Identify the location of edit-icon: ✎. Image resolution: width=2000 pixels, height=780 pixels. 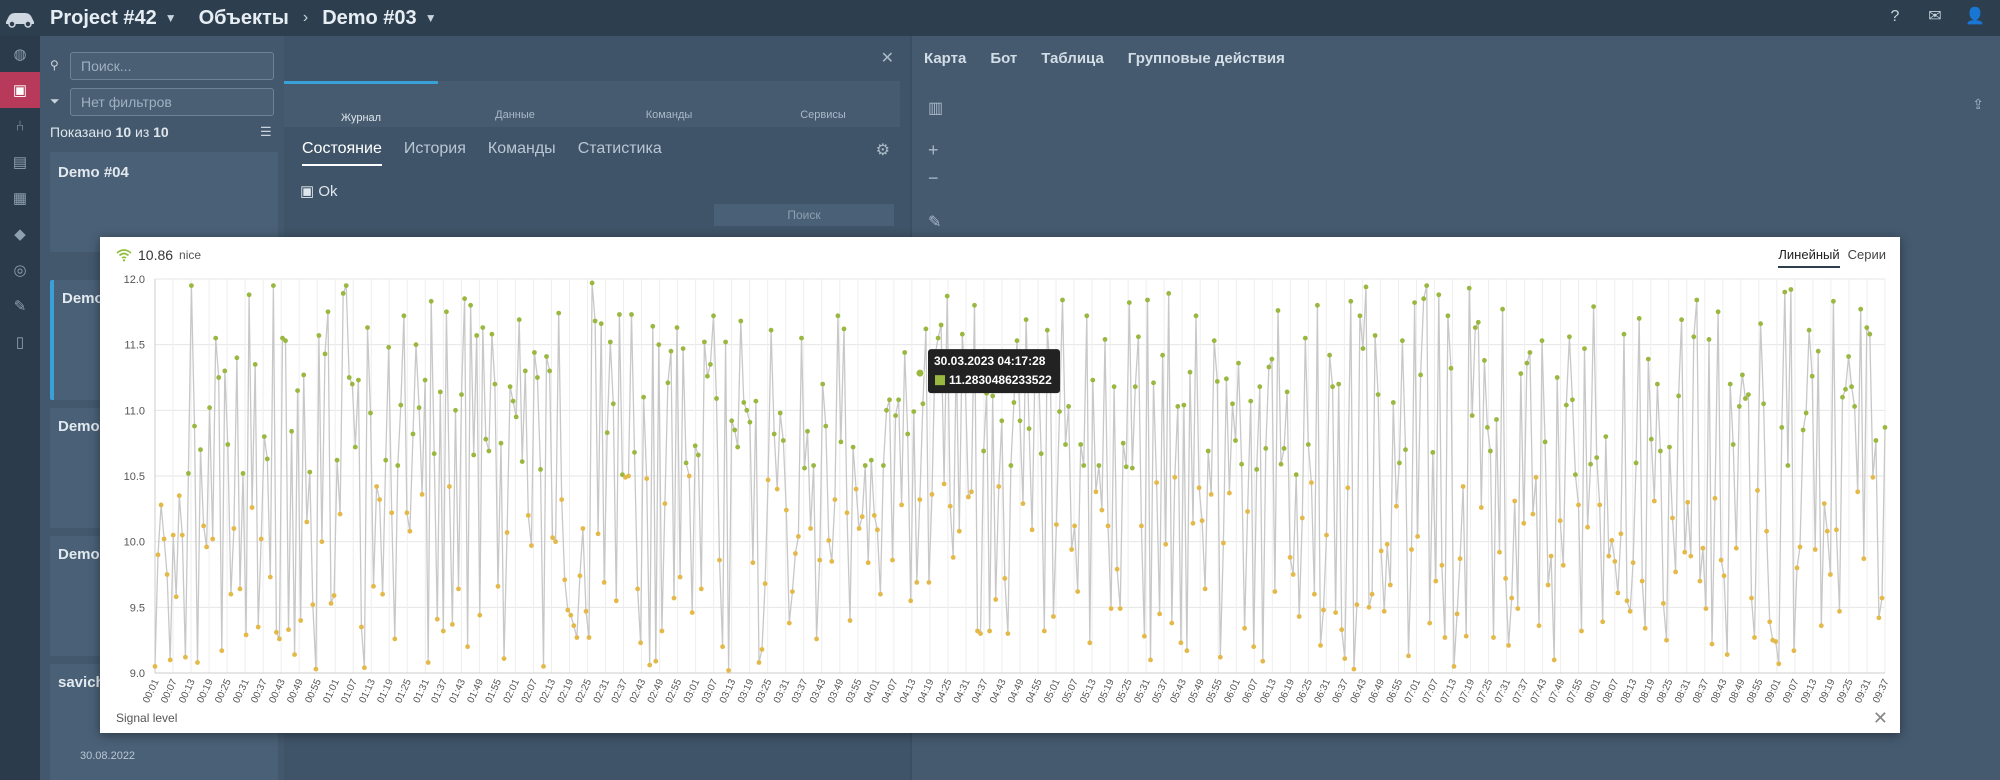
(20, 306).